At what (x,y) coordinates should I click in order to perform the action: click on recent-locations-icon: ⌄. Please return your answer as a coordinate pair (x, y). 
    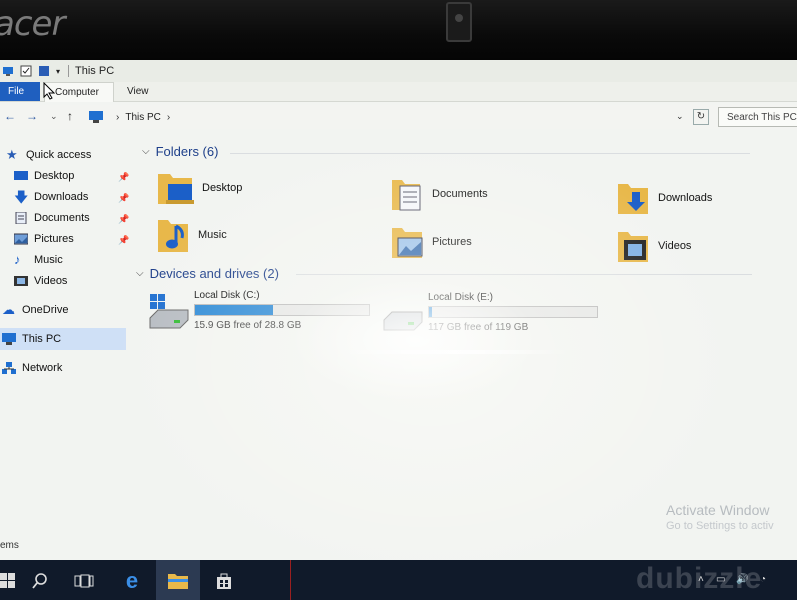
    Looking at the image, I should click on (54, 116).